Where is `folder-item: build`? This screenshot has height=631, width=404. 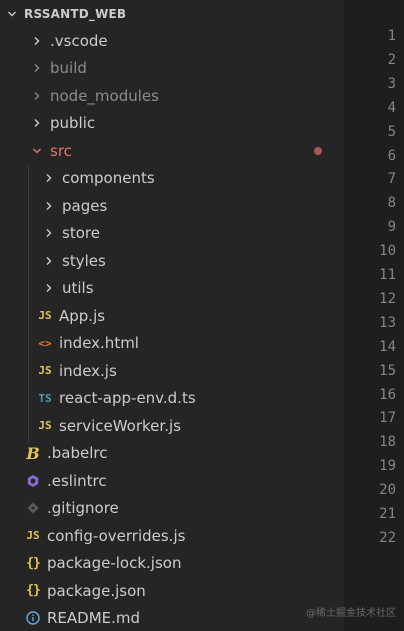
folder-item: build is located at coordinates (172, 69).